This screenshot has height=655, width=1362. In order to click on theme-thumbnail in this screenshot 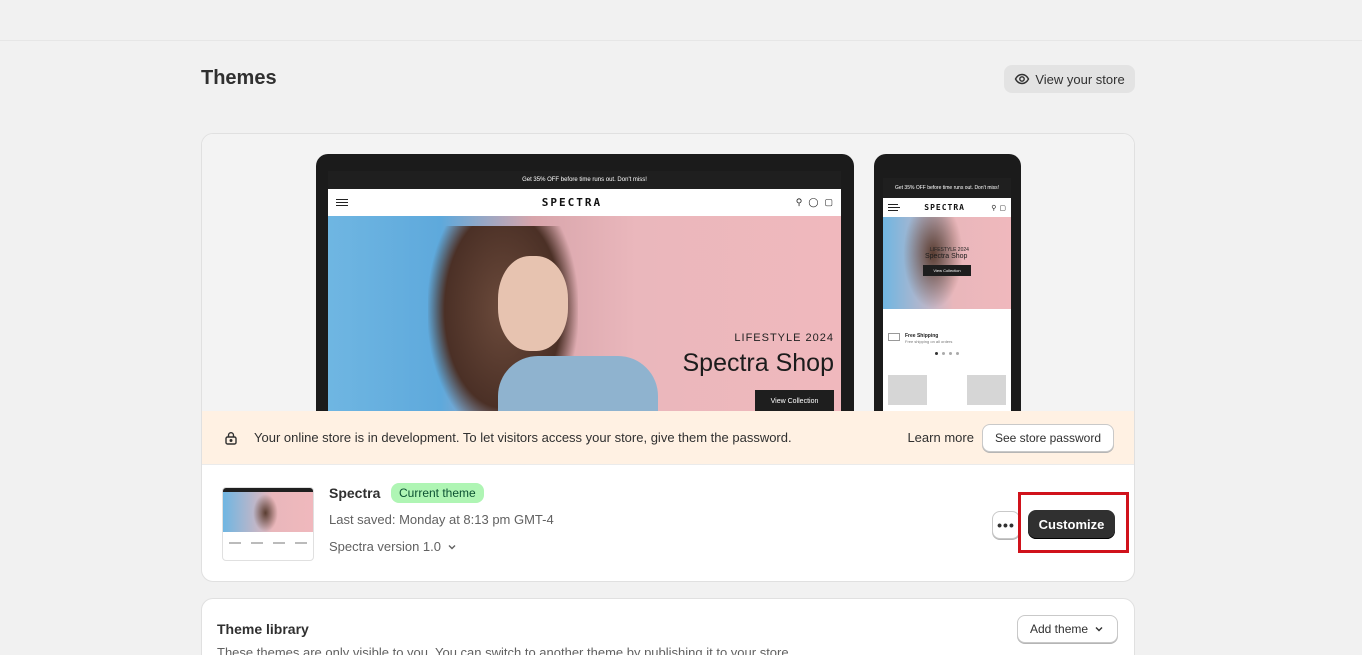, I will do `click(268, 524)`.